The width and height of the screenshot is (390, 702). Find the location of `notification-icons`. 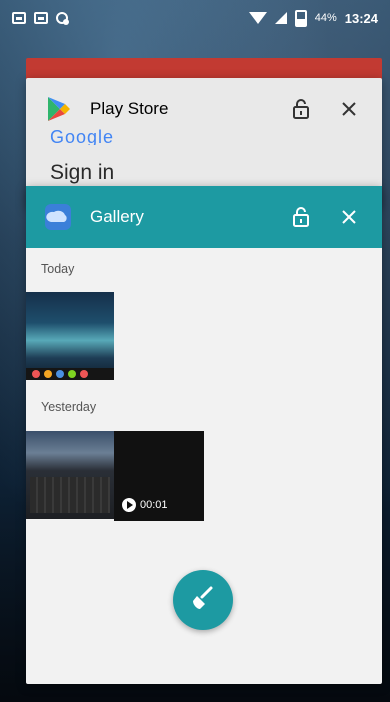

notification-icons is located at coordinates (40, 18).